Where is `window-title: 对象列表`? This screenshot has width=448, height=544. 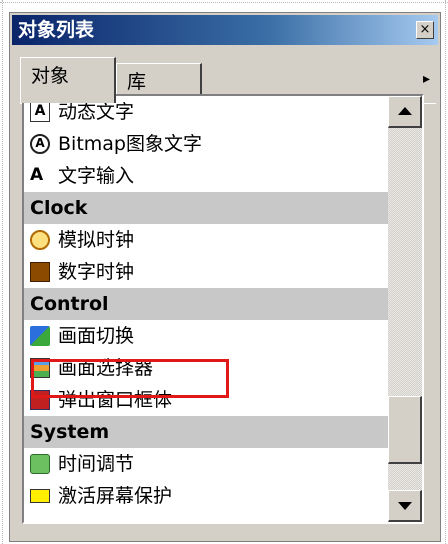 window-title: 对象列表 is located at coordinates (56, 30).